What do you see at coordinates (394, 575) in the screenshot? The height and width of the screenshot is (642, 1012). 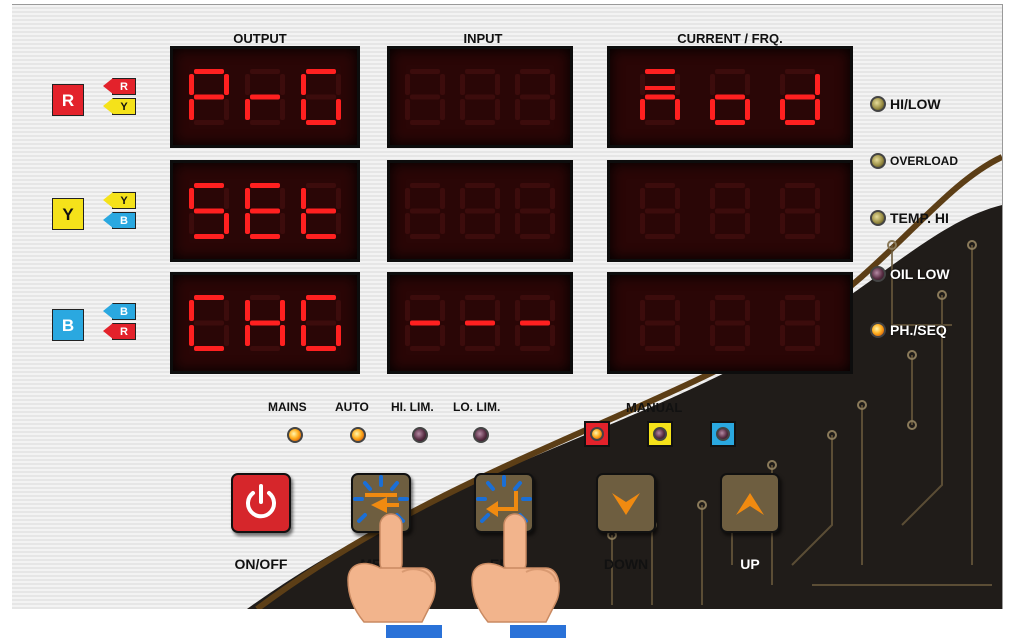 I see `pointing-hand-menu` at bounding box center [394, 575].